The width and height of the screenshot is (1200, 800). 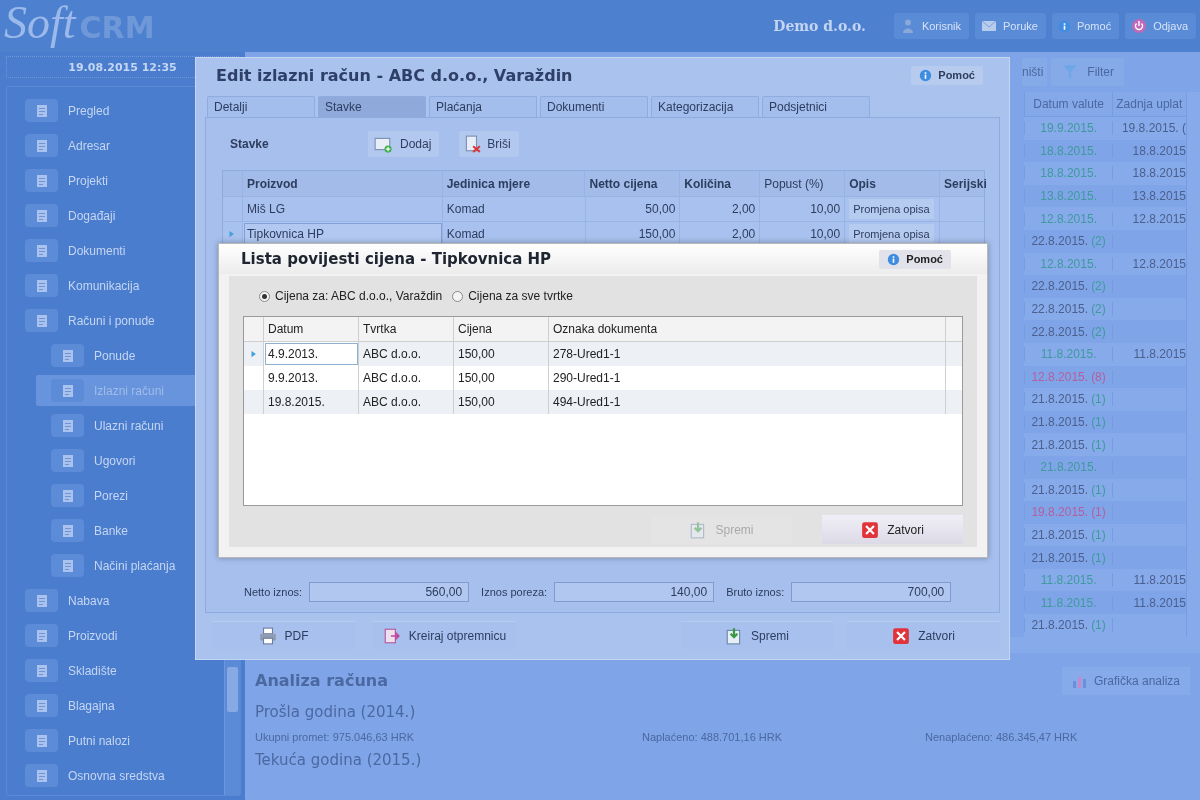 What do you see at coordinates (67, 180) in the screenshot?
I see `sidebar-item: Projekti` at bounding box center [67, 180].